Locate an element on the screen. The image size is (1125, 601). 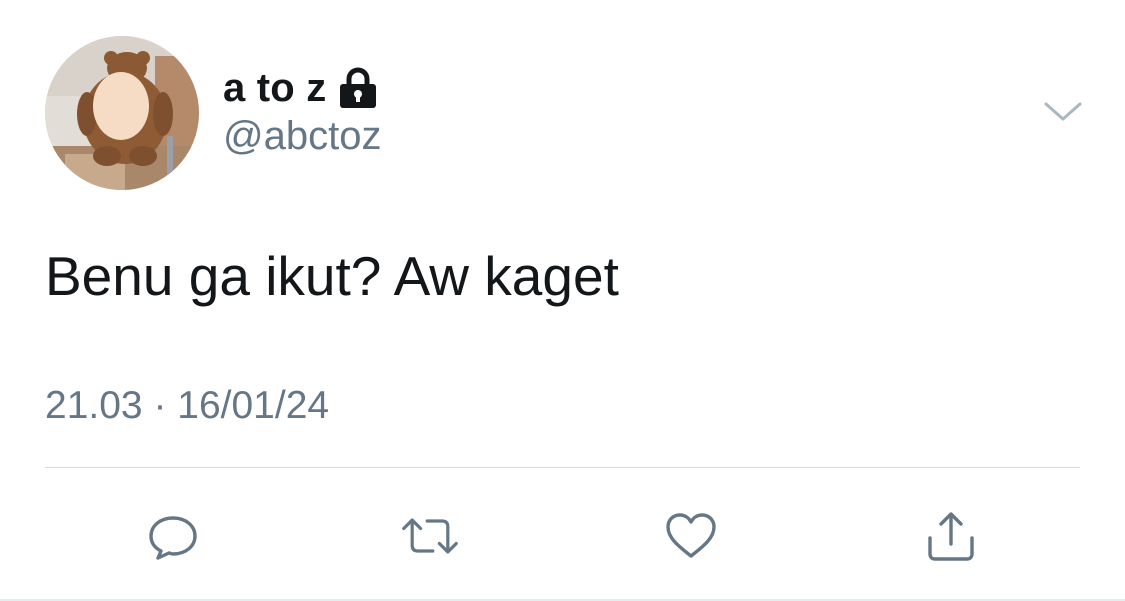
tweet-text: Benu ga ikut? Aw kaget is located at coordinates (332, 276).